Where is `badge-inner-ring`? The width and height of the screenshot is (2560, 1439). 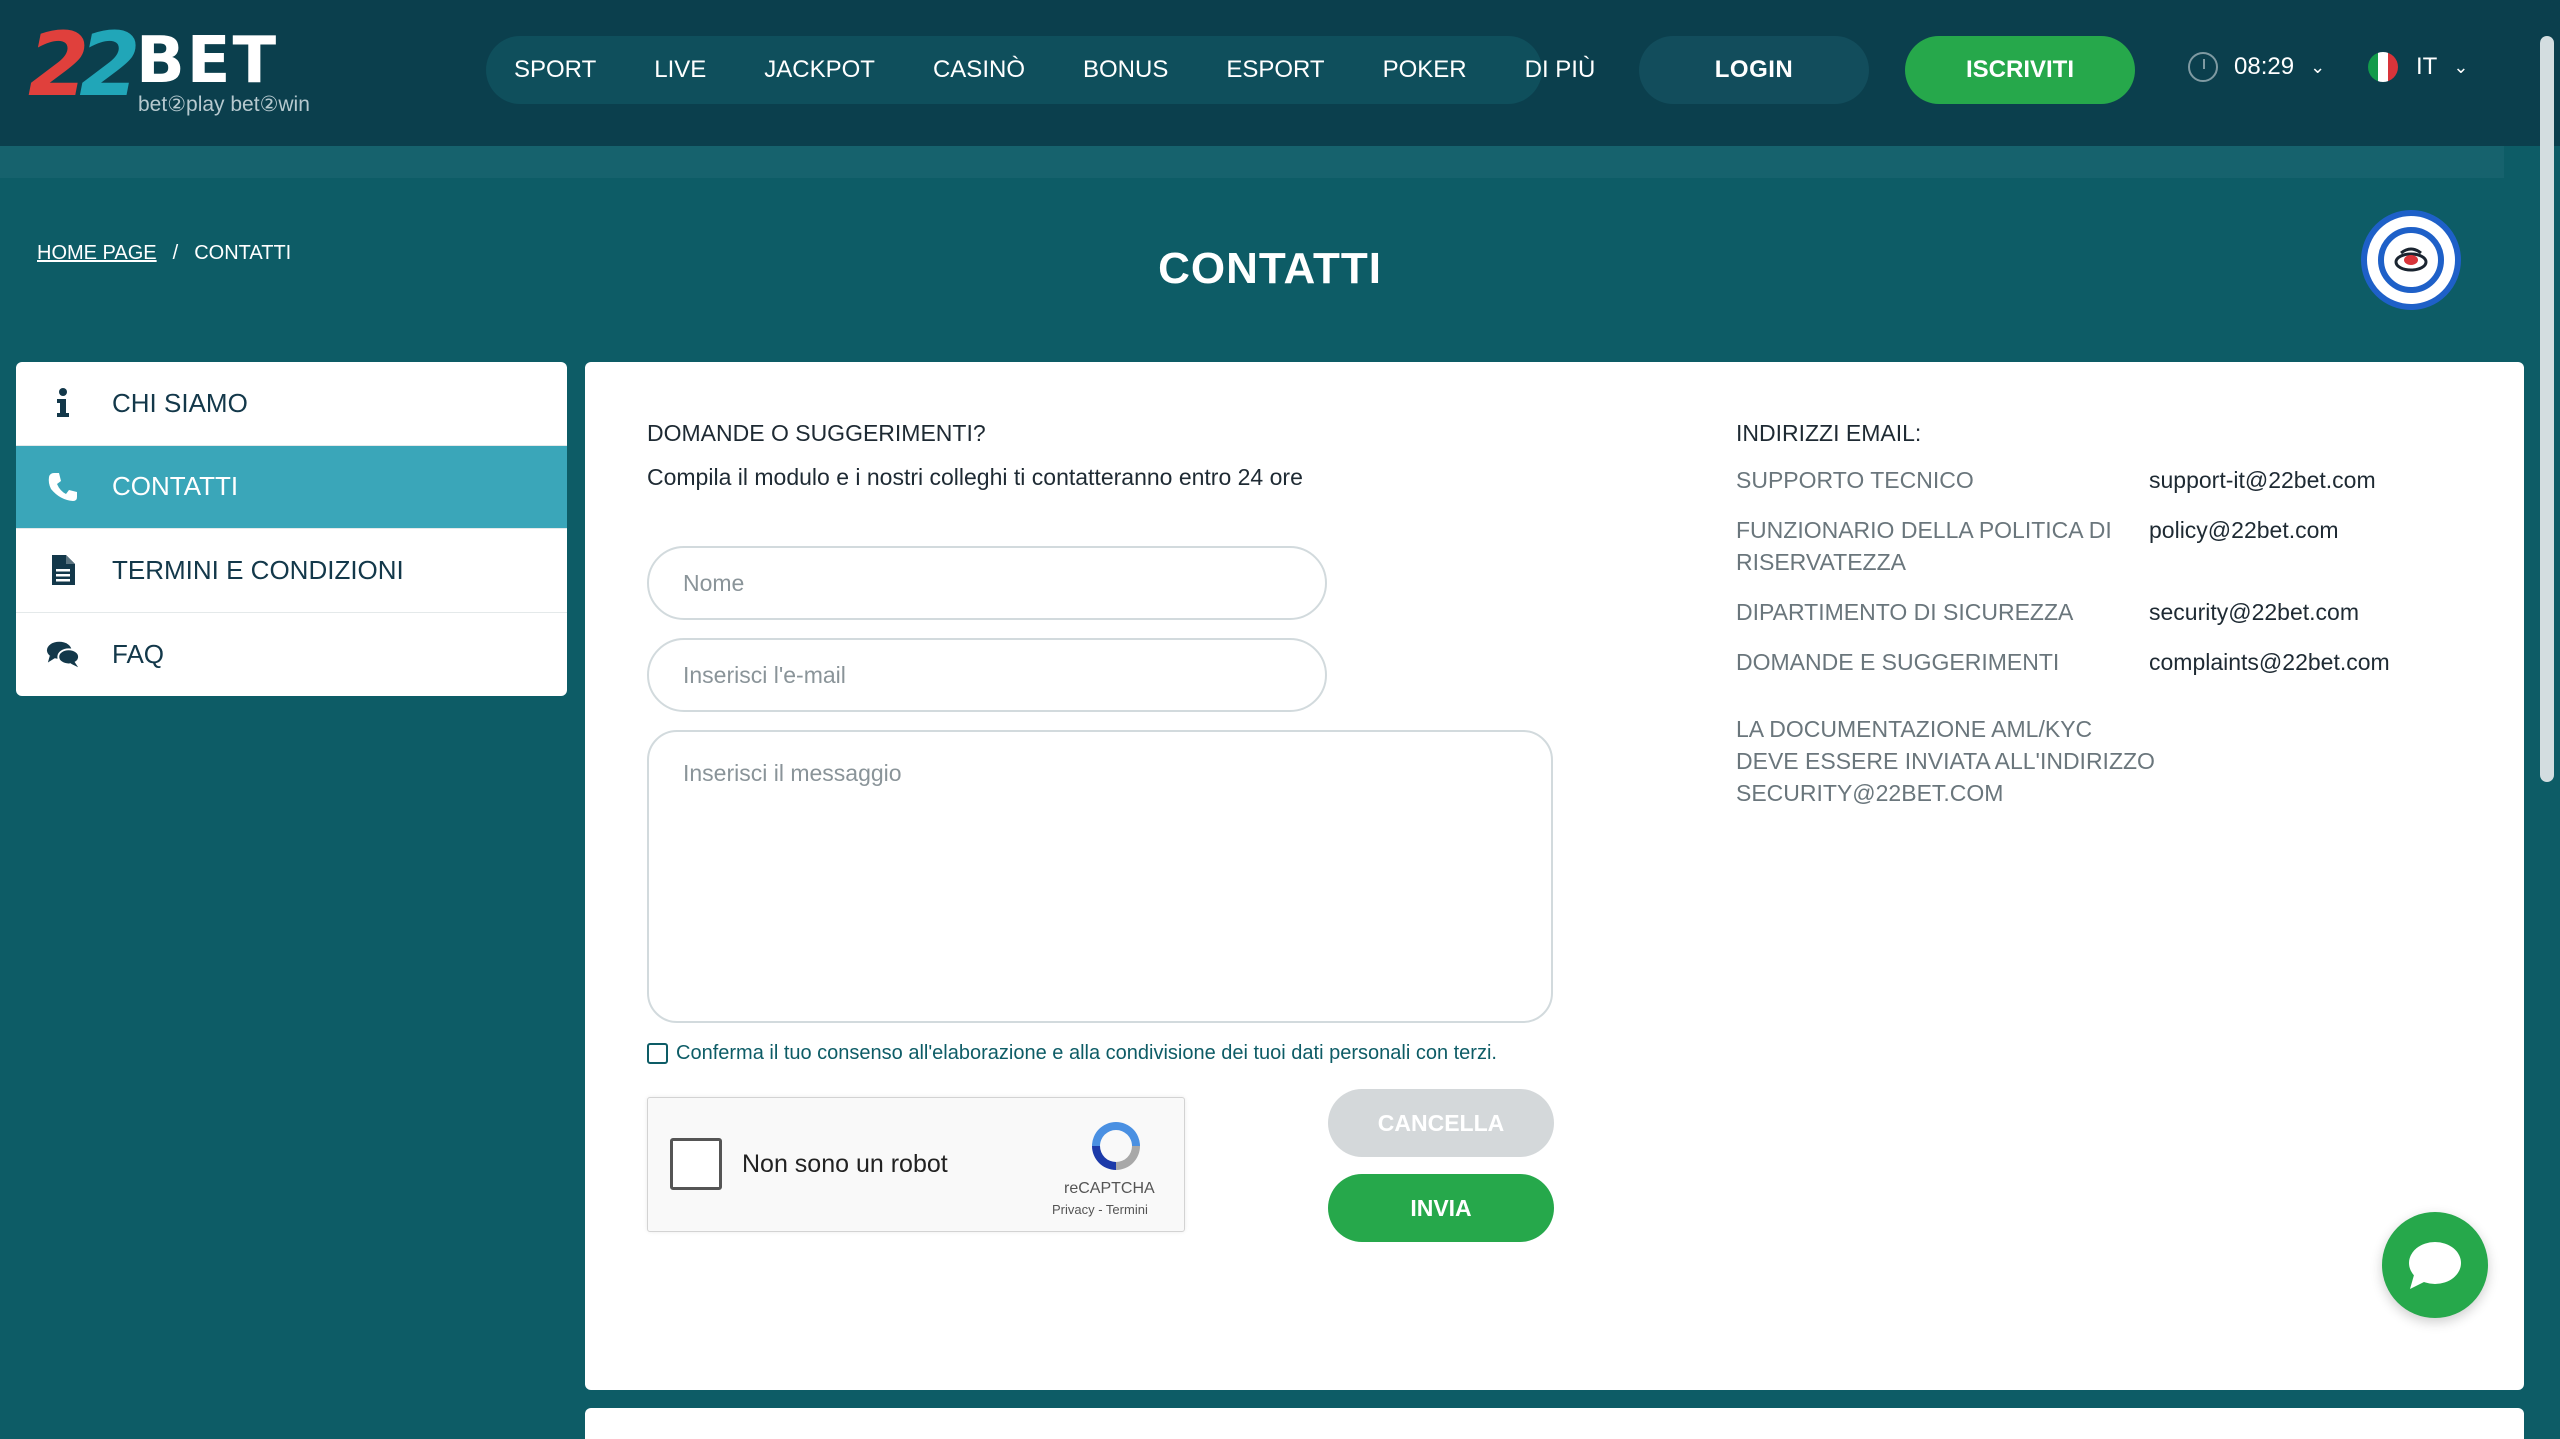 badge-inner-ring is located at coordinates (2411, 260).